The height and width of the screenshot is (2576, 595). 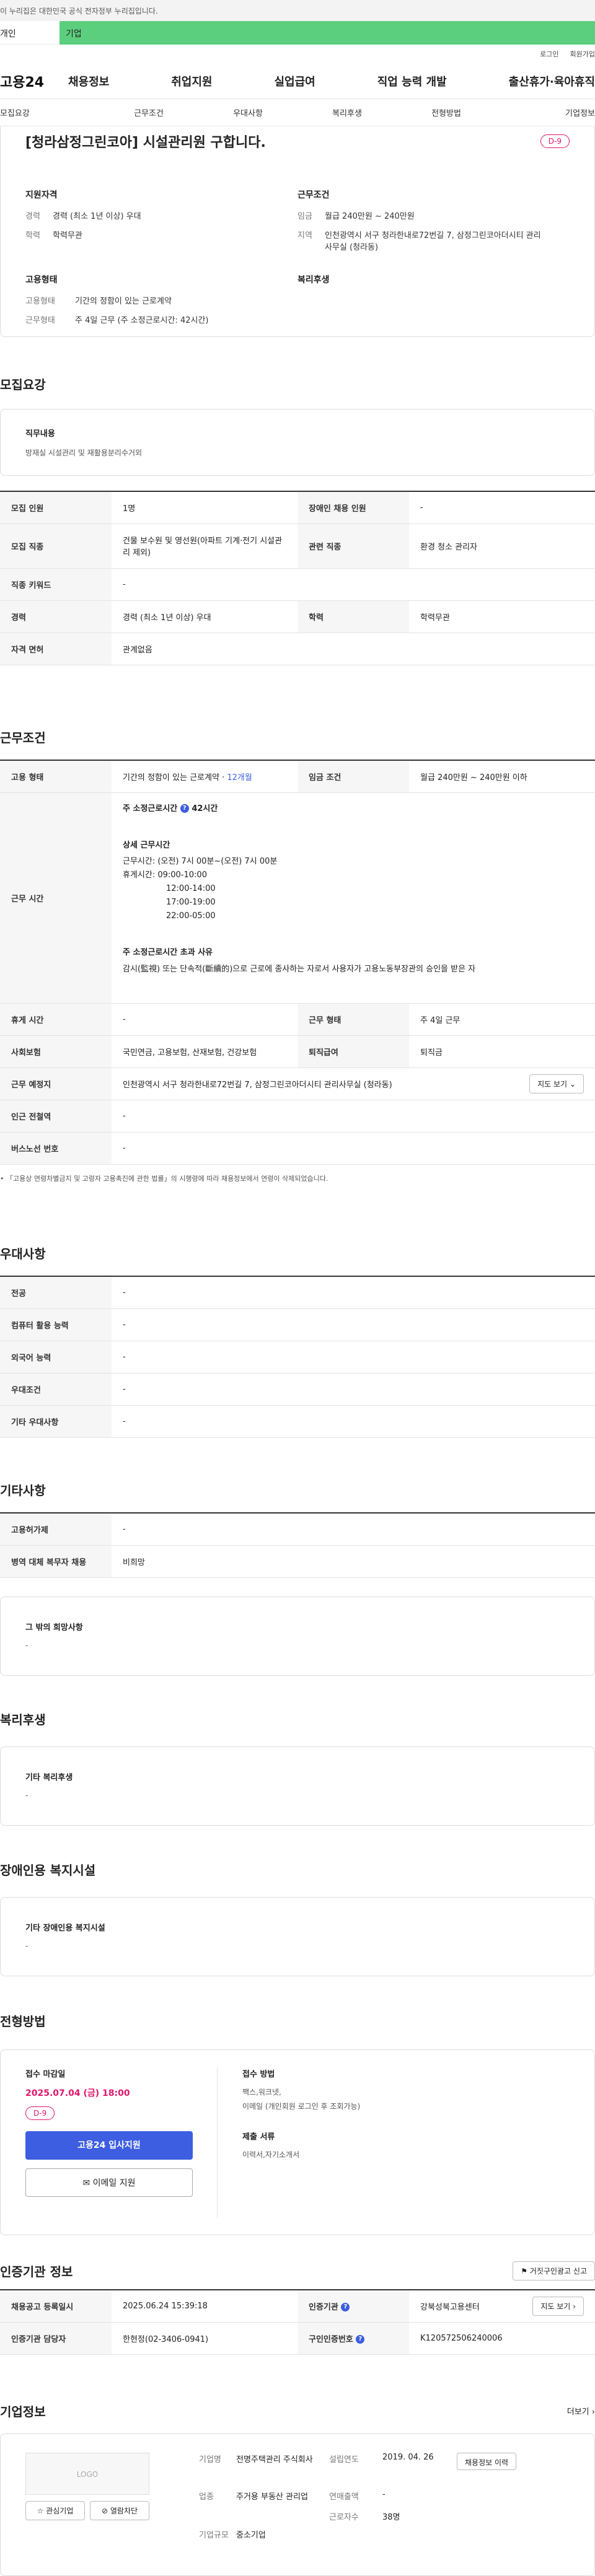 I want to click on subnav-company: 기업정보, so click(x=545, y=112).